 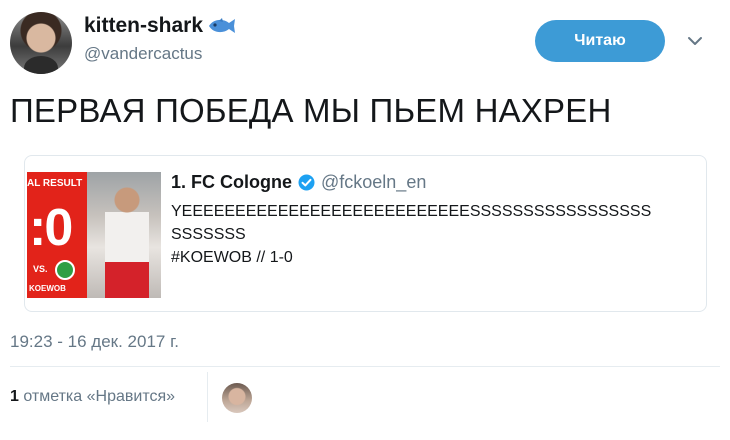 I want to click on chevron-down-icon, so click(x=695, y=41).